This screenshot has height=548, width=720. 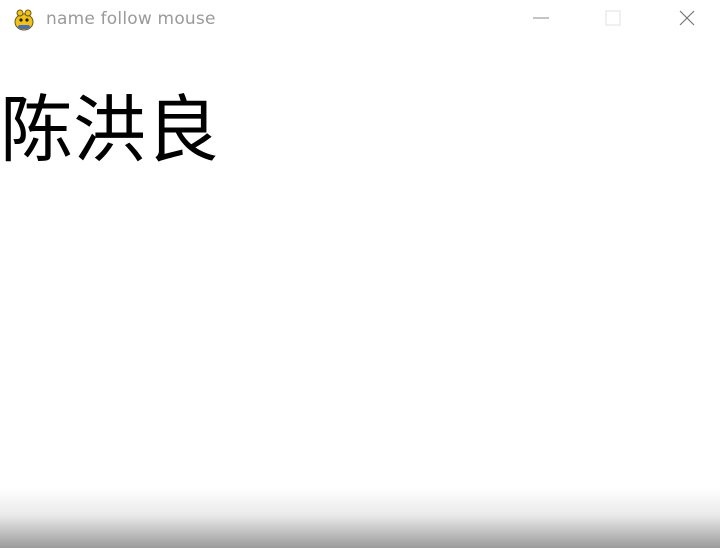 I want to click on window-title: name follow mouse, so click(x=131, y=19).